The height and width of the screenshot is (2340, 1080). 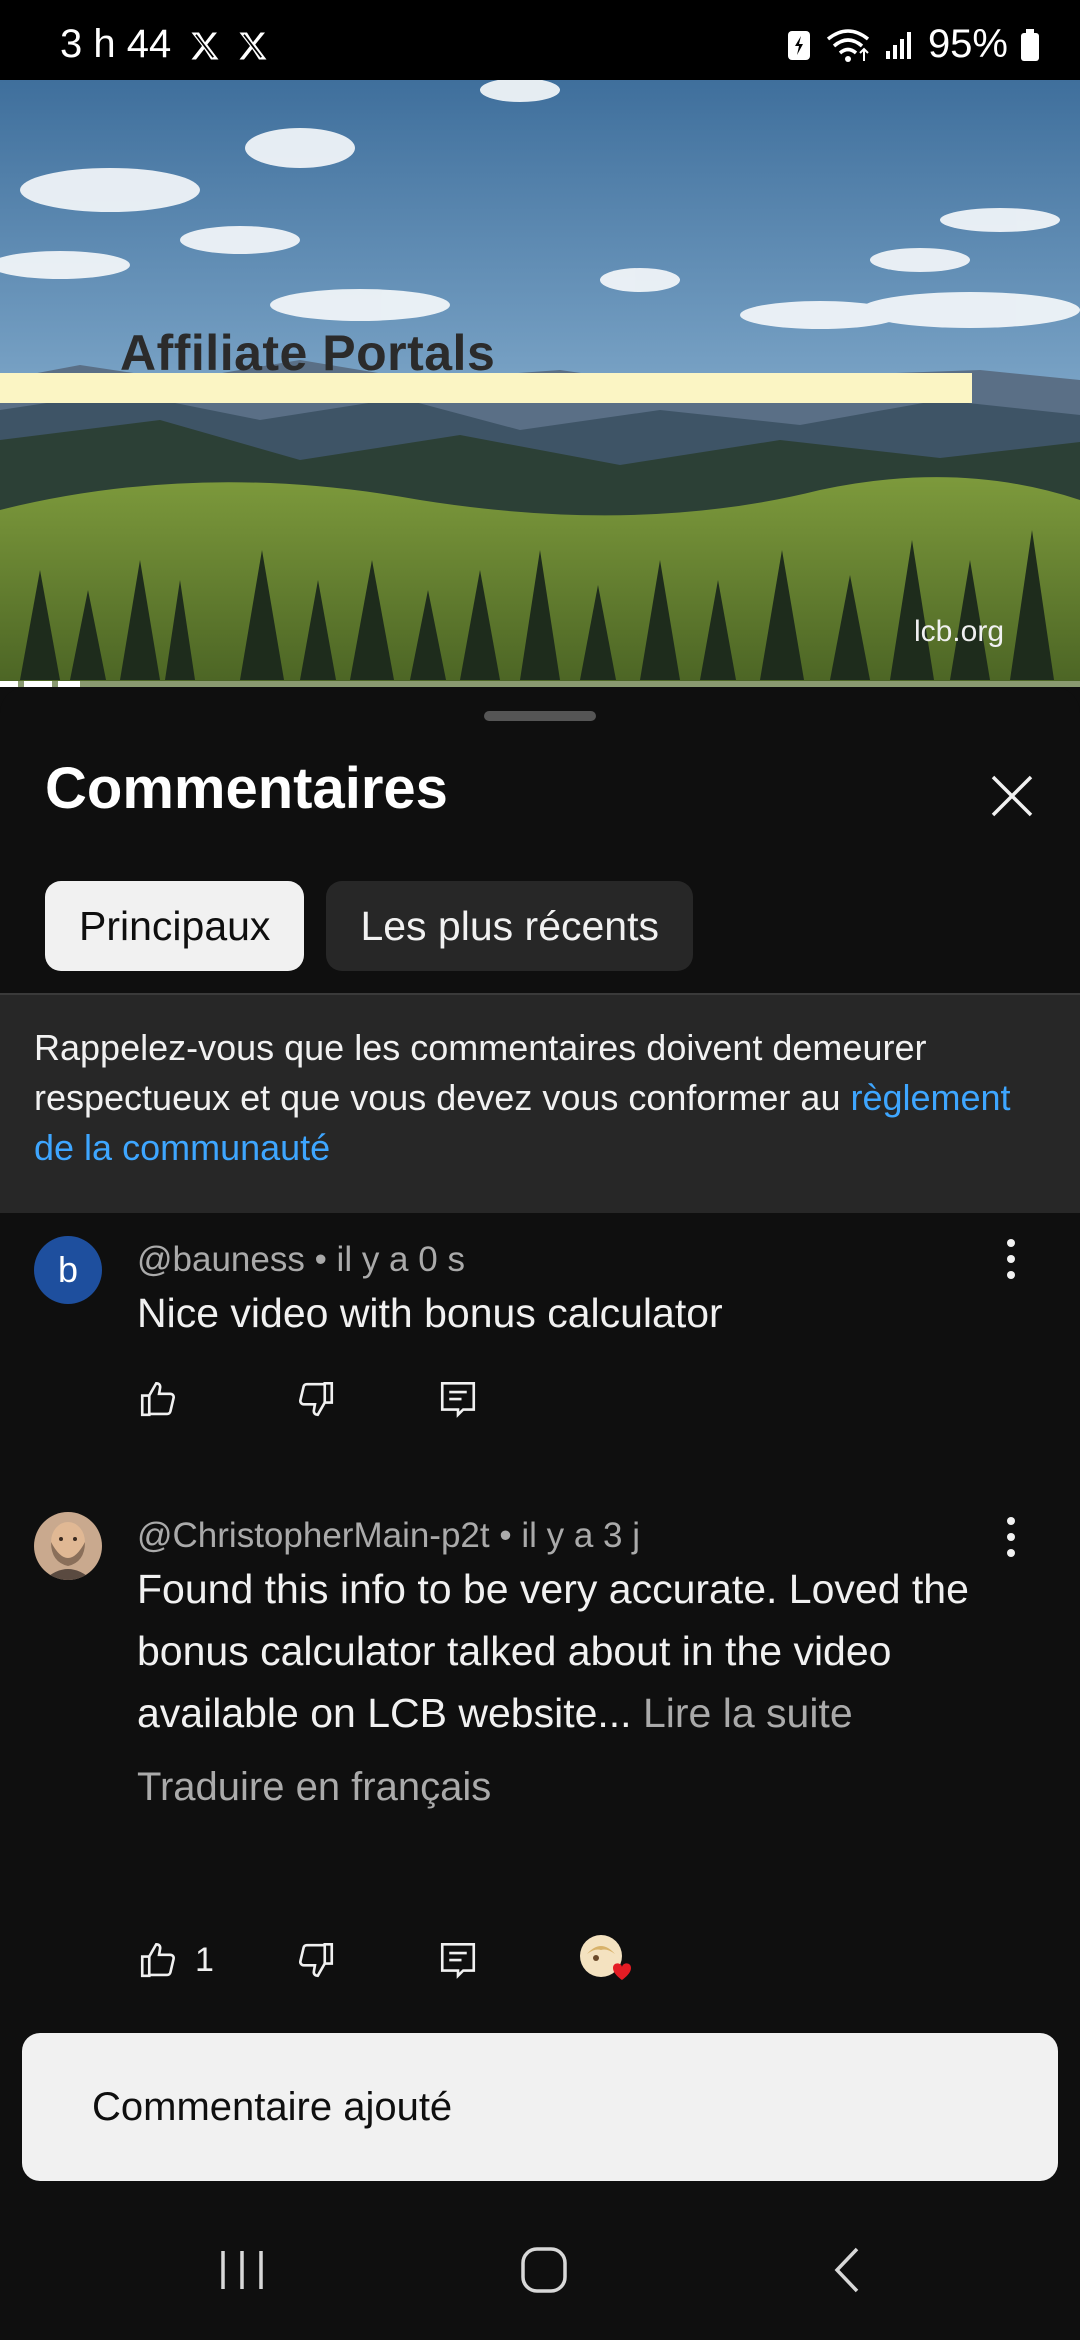 What do you see at coordinates (798, 45) in the screenshot?
I see `battery-saver-icon` at bounding box center [798, 45].